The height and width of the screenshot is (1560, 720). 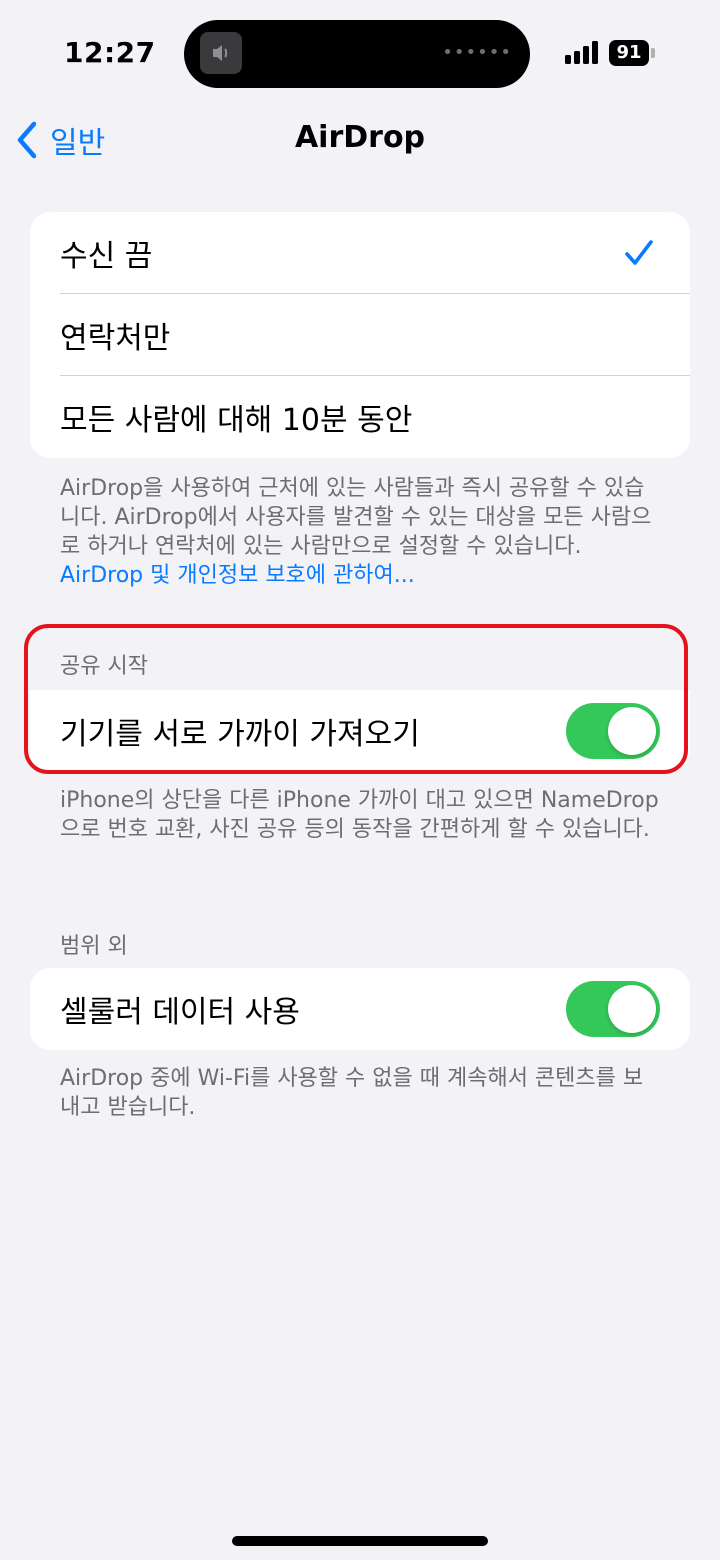 What do you see at coordinates (240, 734) in the screenshot?
I see `bring-devices-together-label: 기기를 서로 가까이 가져오기` at bounding box center [240, 734].